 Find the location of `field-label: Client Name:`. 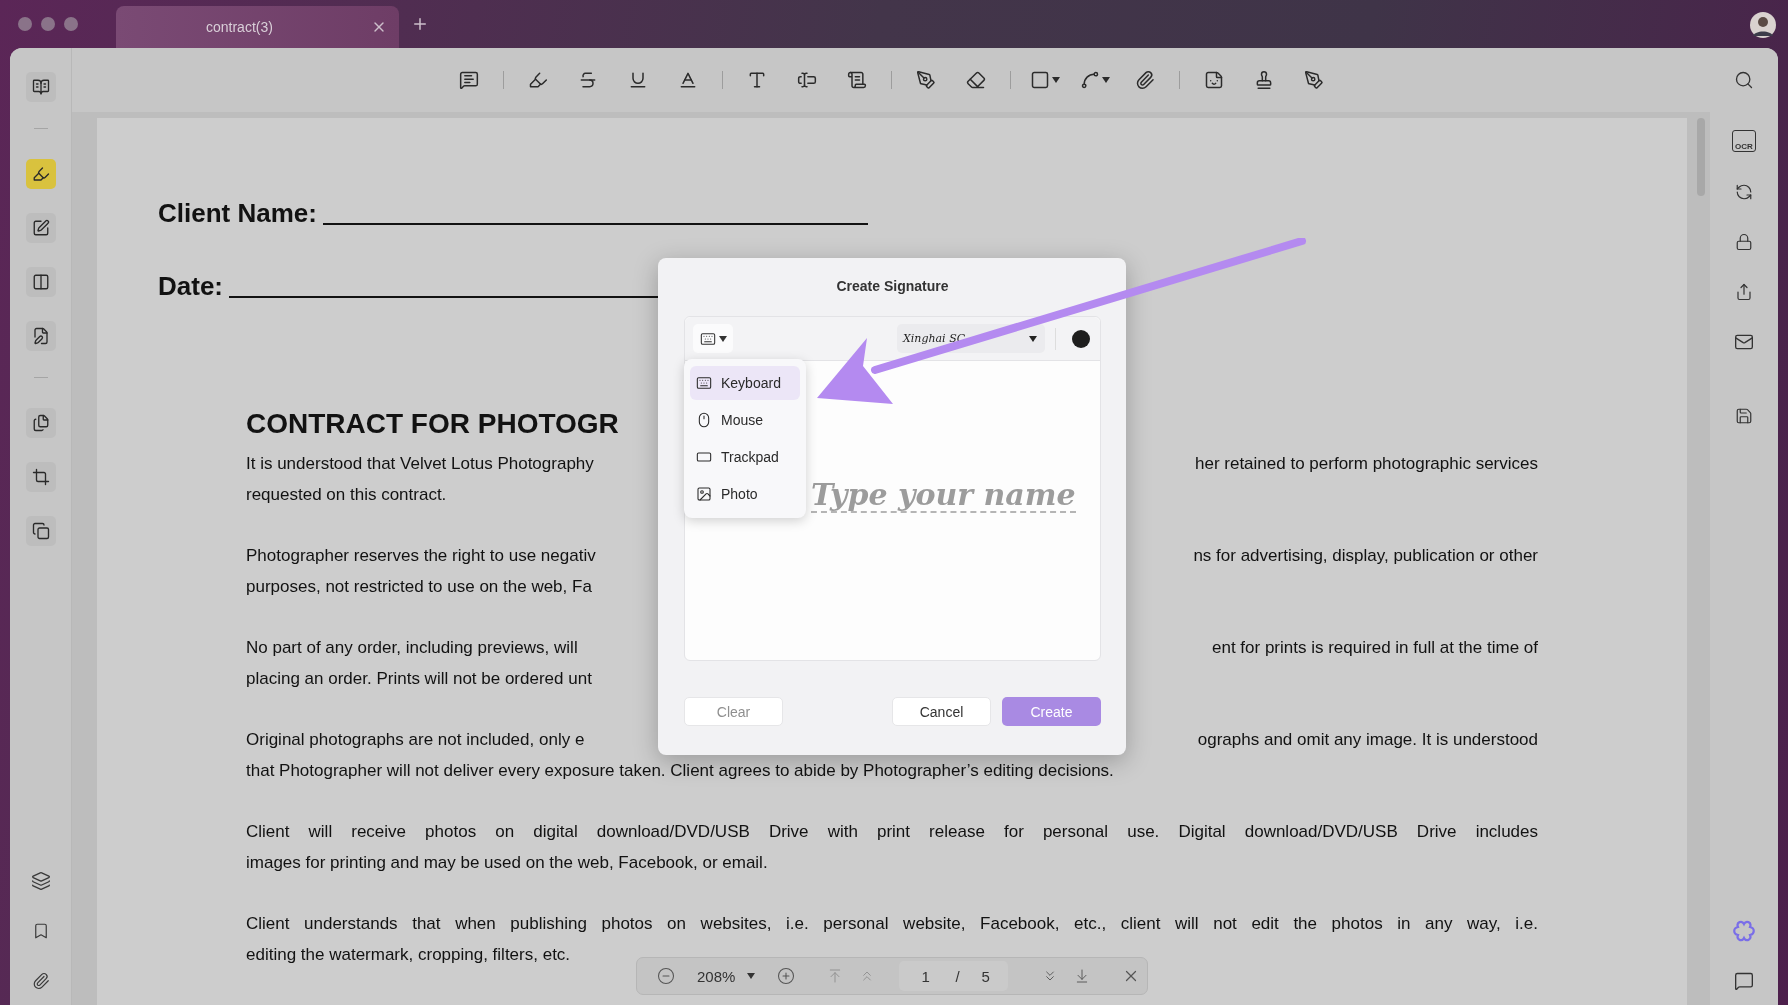

field-label: Client Name: is located at coordinates (237, 213).